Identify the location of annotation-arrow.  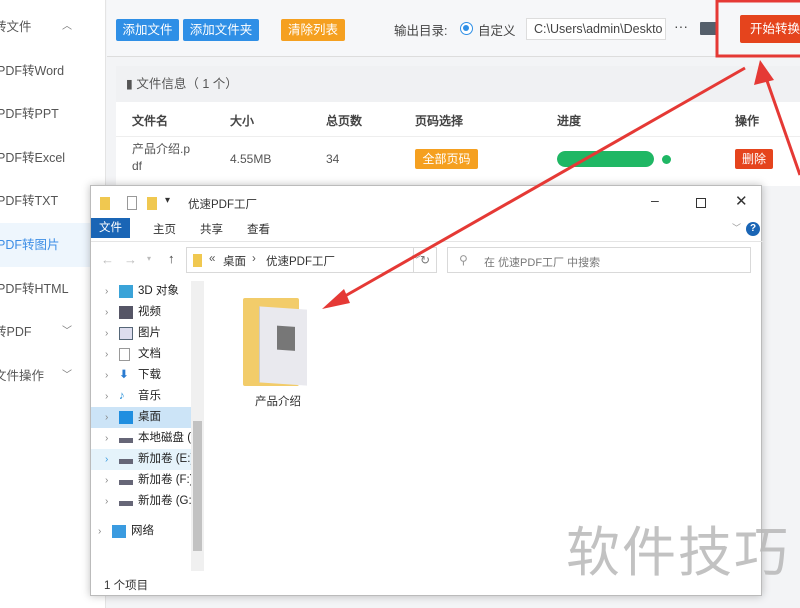
(781, 125).